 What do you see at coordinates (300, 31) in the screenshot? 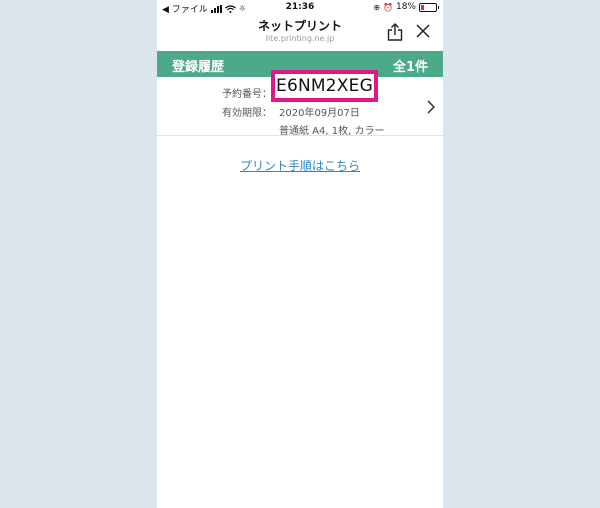
I see `nav-bar: ネットプリント lite.printing.ne.jp` at bounding box center [300, 31].